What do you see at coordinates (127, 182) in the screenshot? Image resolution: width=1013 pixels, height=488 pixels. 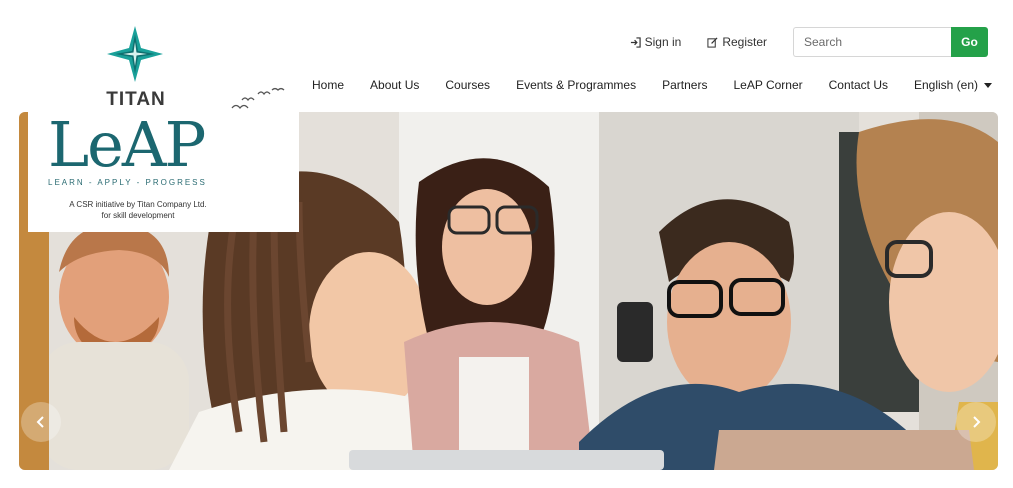 I see `logo-tagline: LEARN - APPLY - PROGRESS` at bounding box center [127, 182].